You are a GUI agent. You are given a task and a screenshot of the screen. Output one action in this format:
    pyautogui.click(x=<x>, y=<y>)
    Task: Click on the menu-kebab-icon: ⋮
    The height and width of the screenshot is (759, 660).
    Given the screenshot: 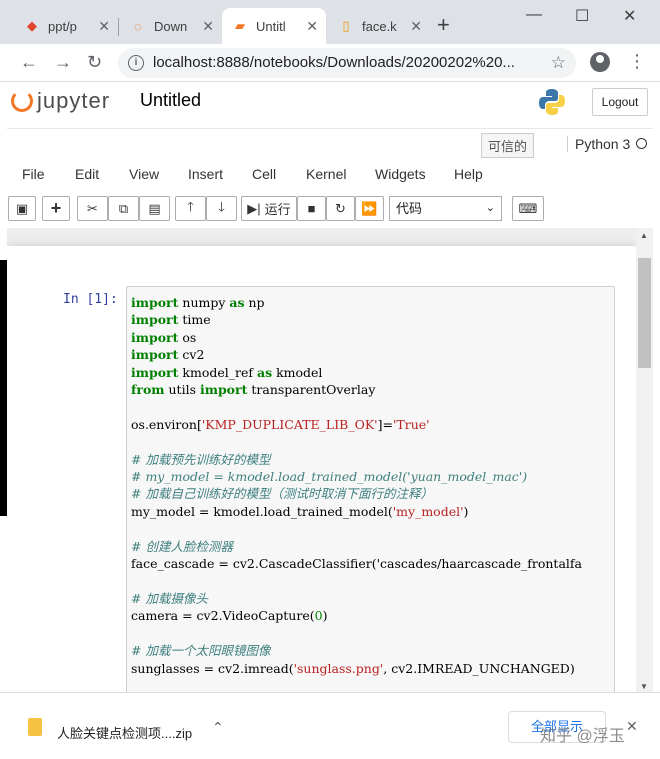 What is the action you would take?
    pyautogui.click(x=637, y=61)
    